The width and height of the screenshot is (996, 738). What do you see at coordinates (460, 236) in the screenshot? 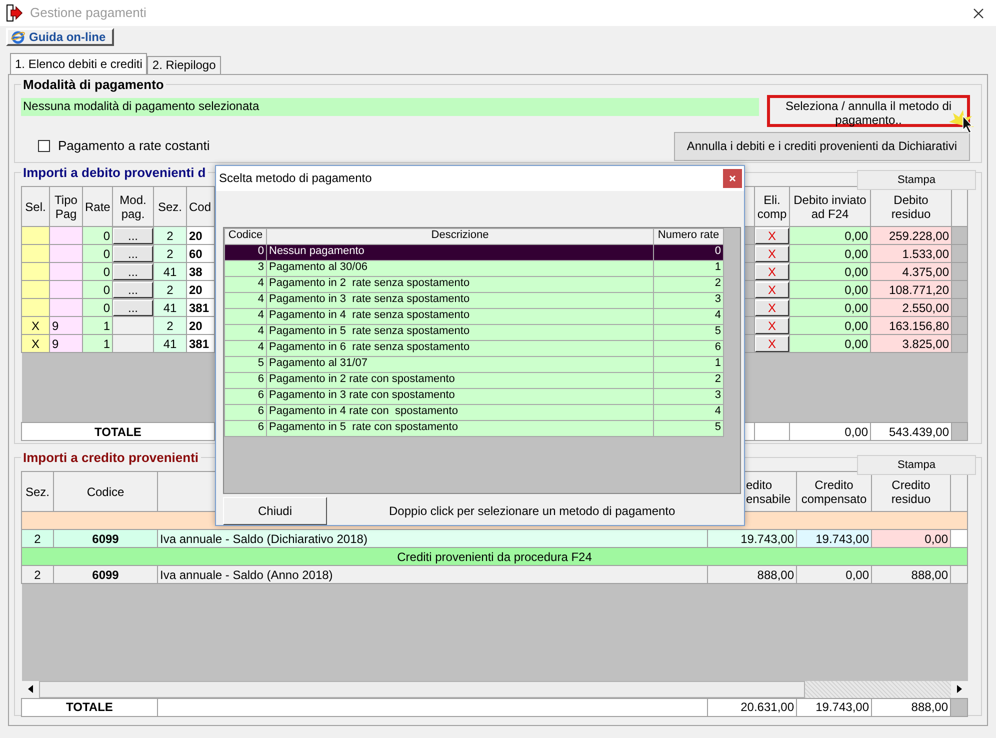
I see `column-header: Descrizione` at bounding box center [460, 236].